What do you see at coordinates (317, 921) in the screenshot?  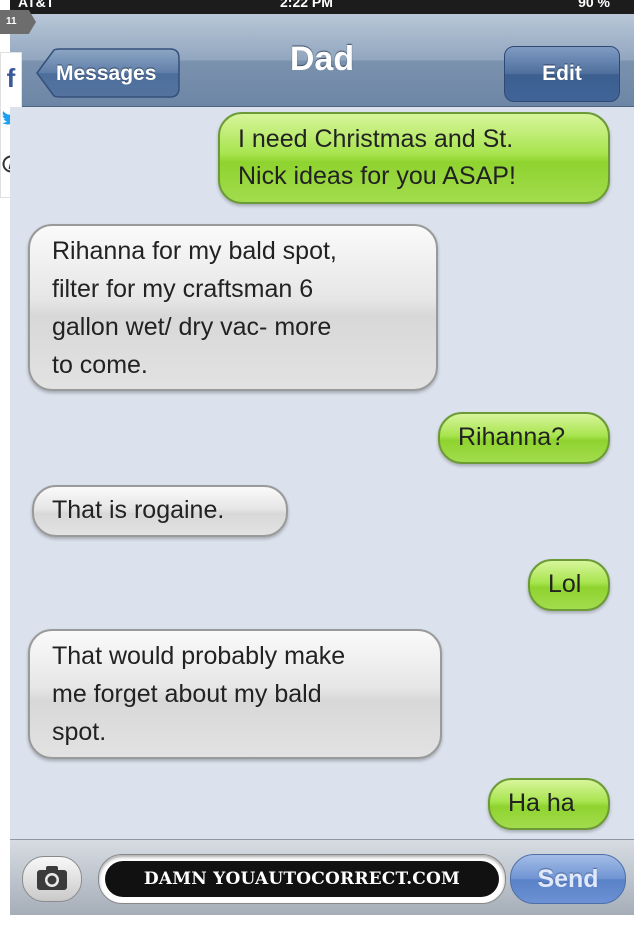 I see `page-bottom-margin` at bounding box center [317, 921].